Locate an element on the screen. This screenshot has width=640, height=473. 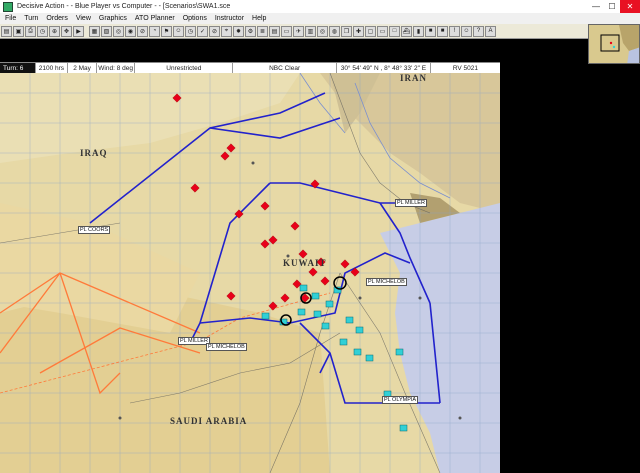
country-label-iran: IRAN is located at coordinates (414, 78).